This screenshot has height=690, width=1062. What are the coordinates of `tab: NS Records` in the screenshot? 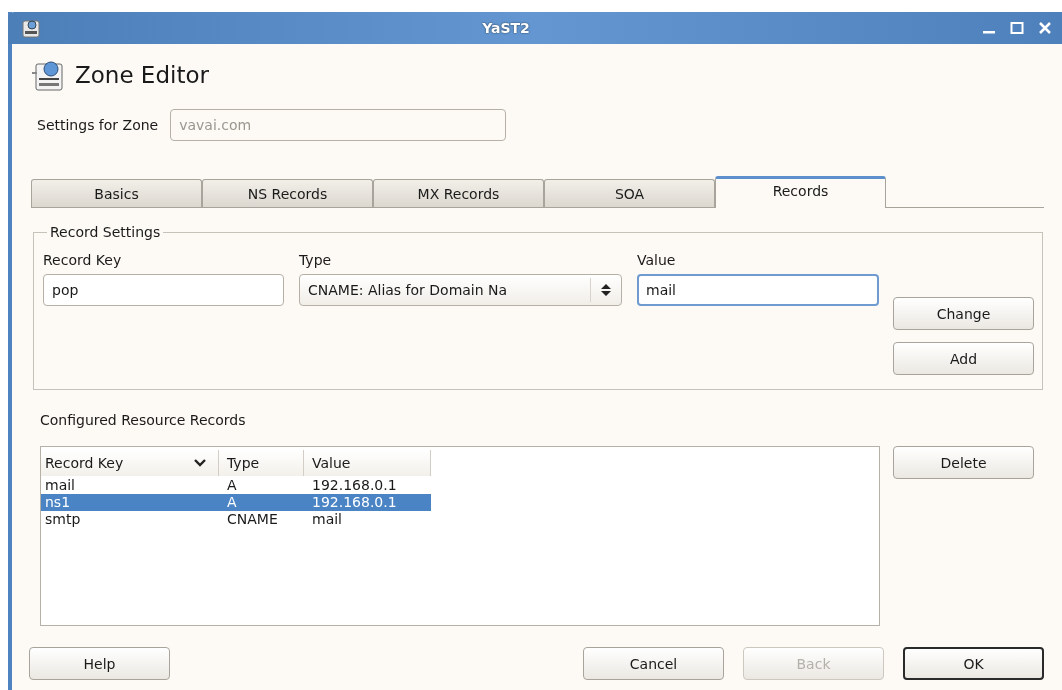 It's located at (287, 193).